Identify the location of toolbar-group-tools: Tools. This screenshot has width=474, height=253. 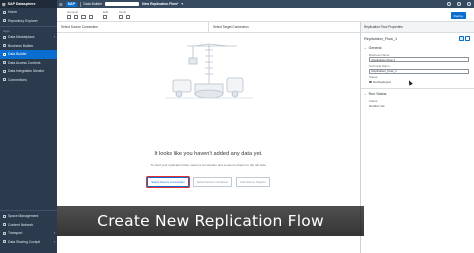
(125, 14).